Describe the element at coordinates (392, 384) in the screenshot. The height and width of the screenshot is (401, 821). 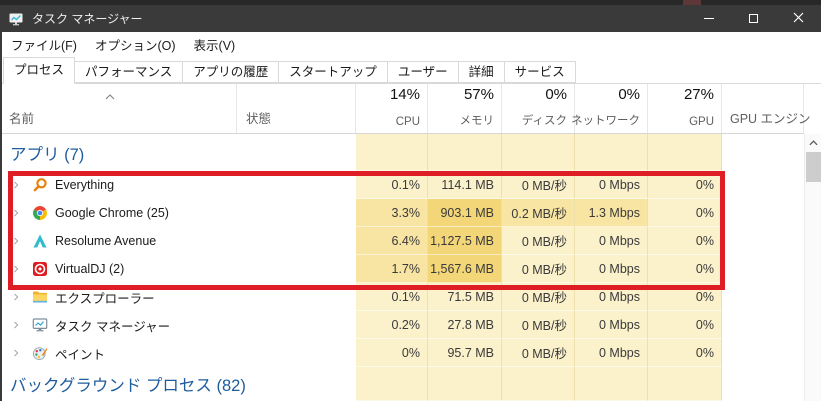
I see `cpu-cell` at that location.